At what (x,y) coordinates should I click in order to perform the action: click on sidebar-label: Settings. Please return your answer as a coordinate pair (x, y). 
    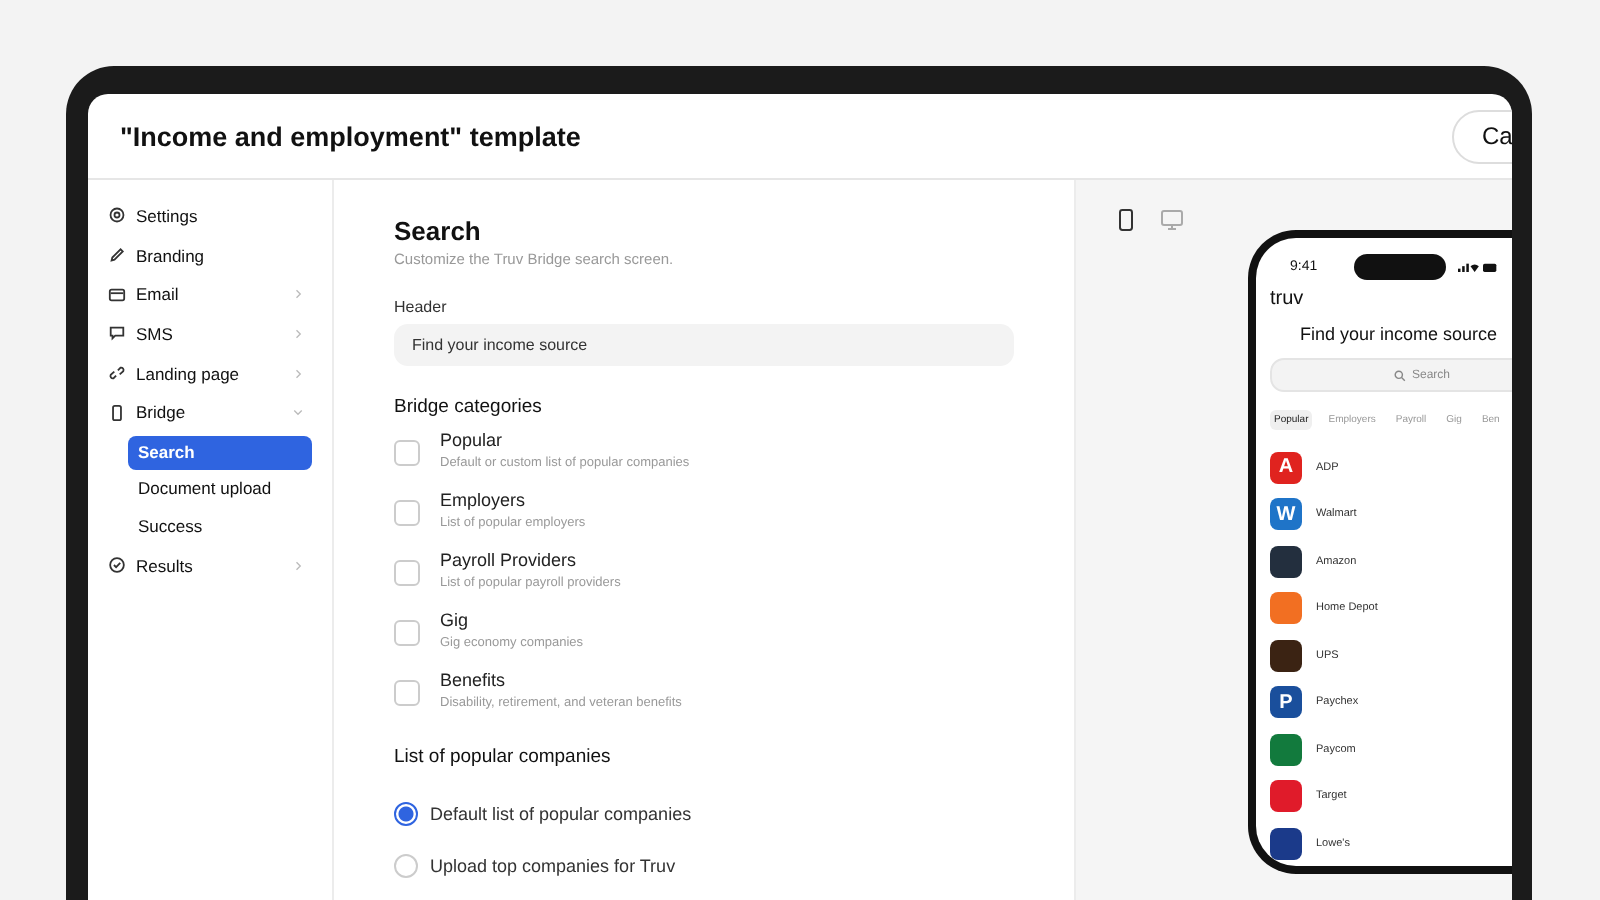
    Looking at the image, I should click on (168, 215).